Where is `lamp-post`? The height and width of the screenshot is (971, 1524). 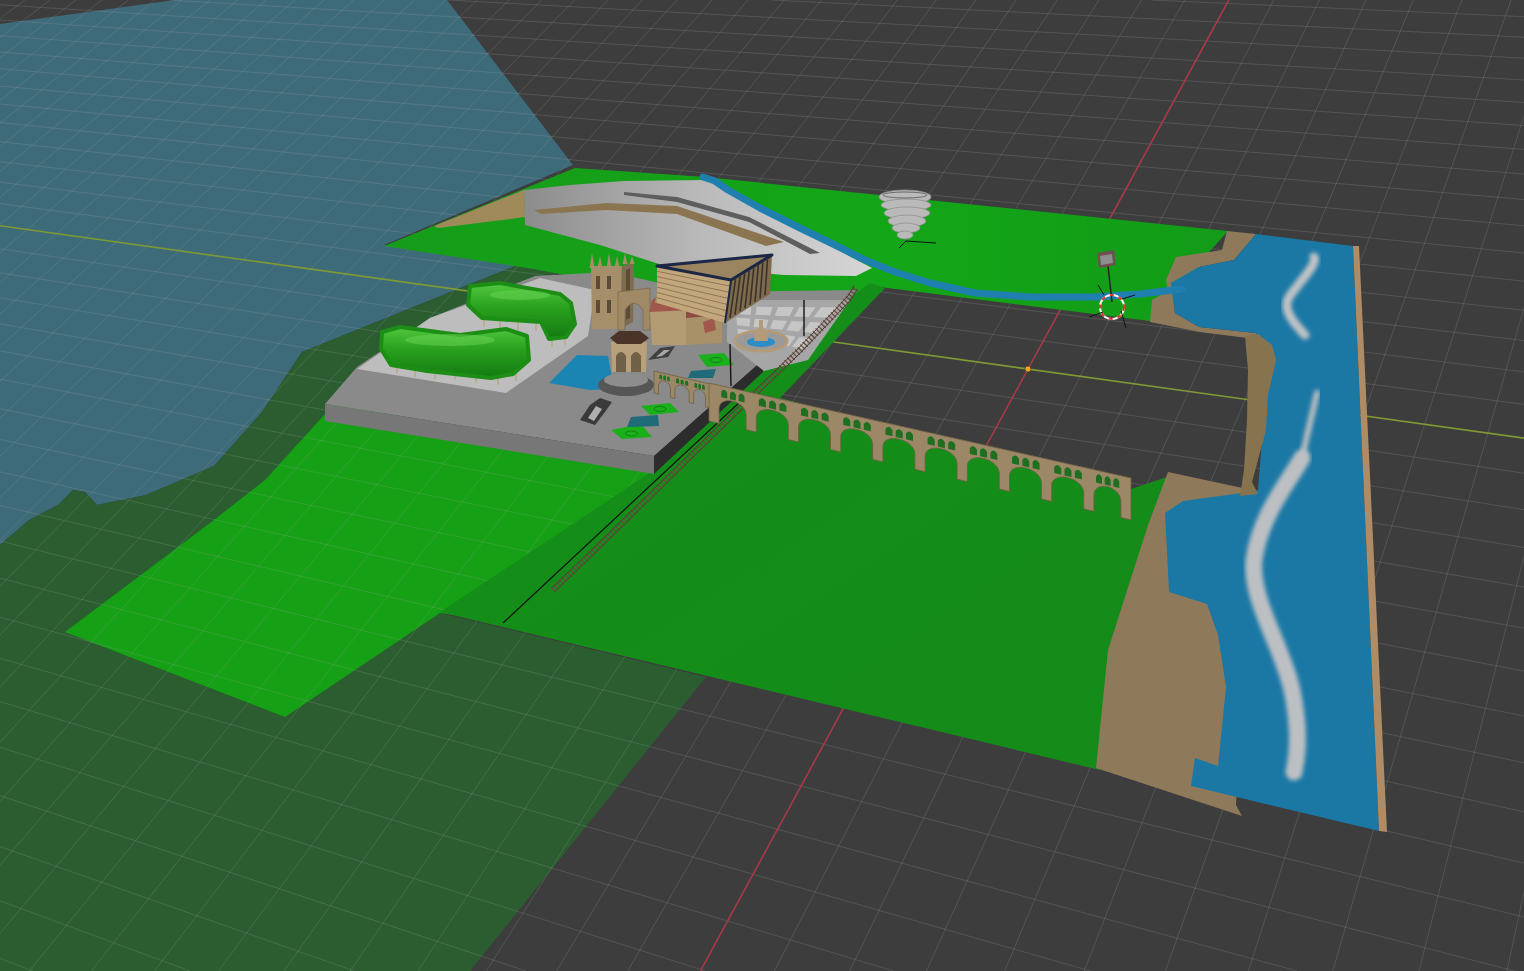
lamp-post is located at coordinates (730, 365).